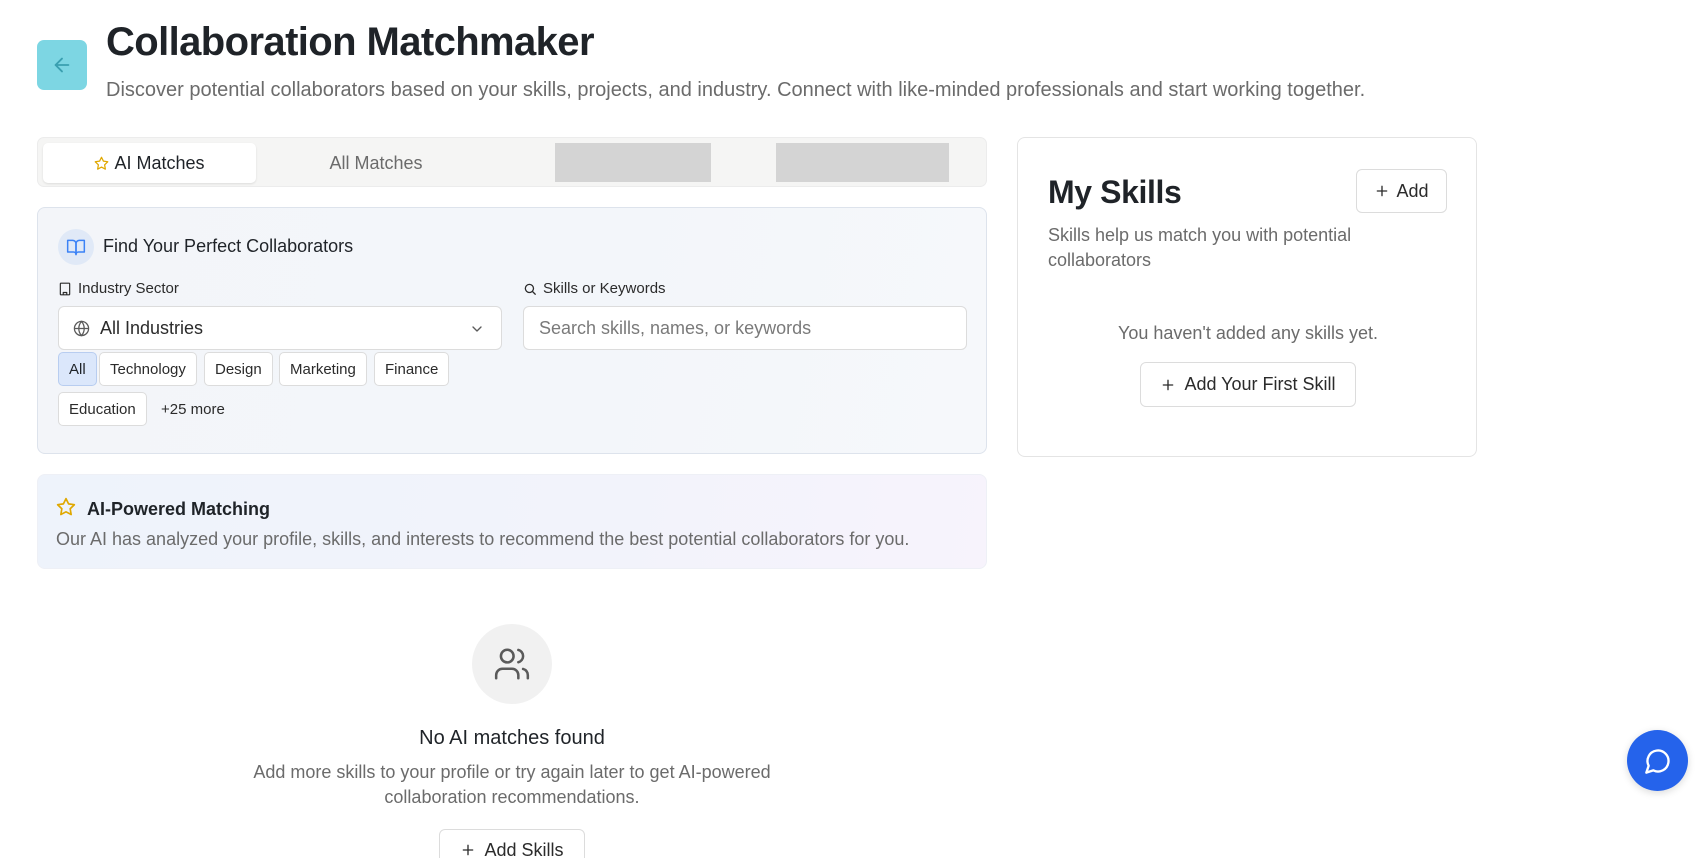 This screenshot has height=858, width=1696. I want to click on building-icon, so click(65, 289).